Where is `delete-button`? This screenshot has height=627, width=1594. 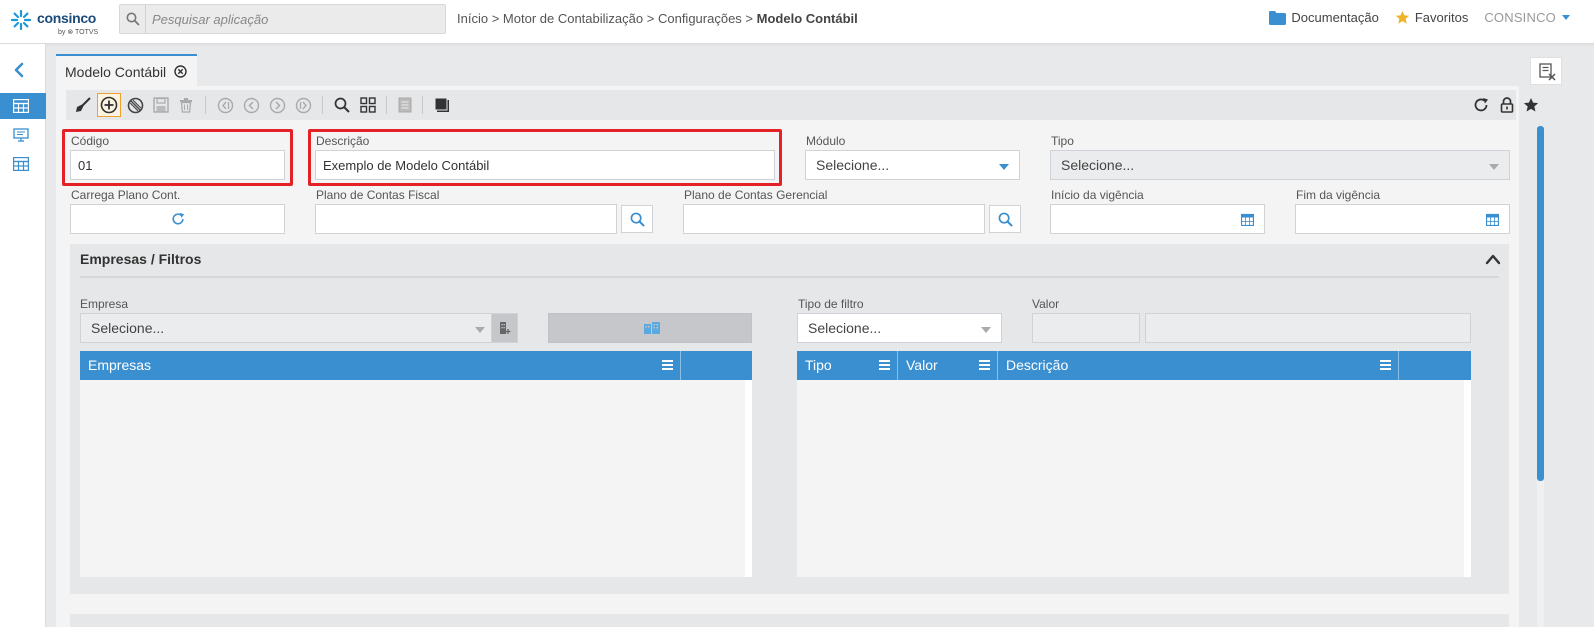 delete-button is located at coordinates (186, 105).